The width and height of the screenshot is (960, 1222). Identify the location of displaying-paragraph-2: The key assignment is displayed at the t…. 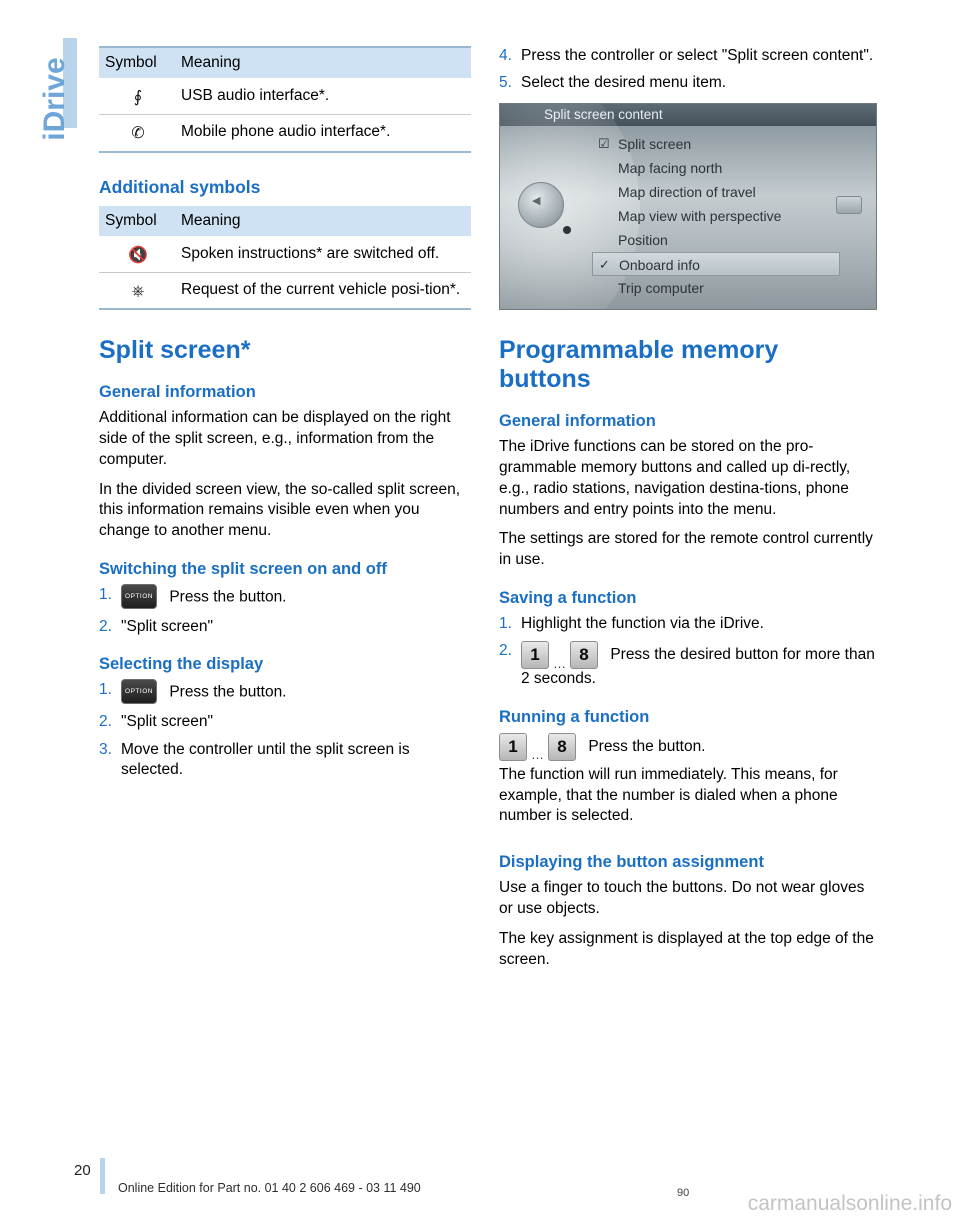
(686, 949).